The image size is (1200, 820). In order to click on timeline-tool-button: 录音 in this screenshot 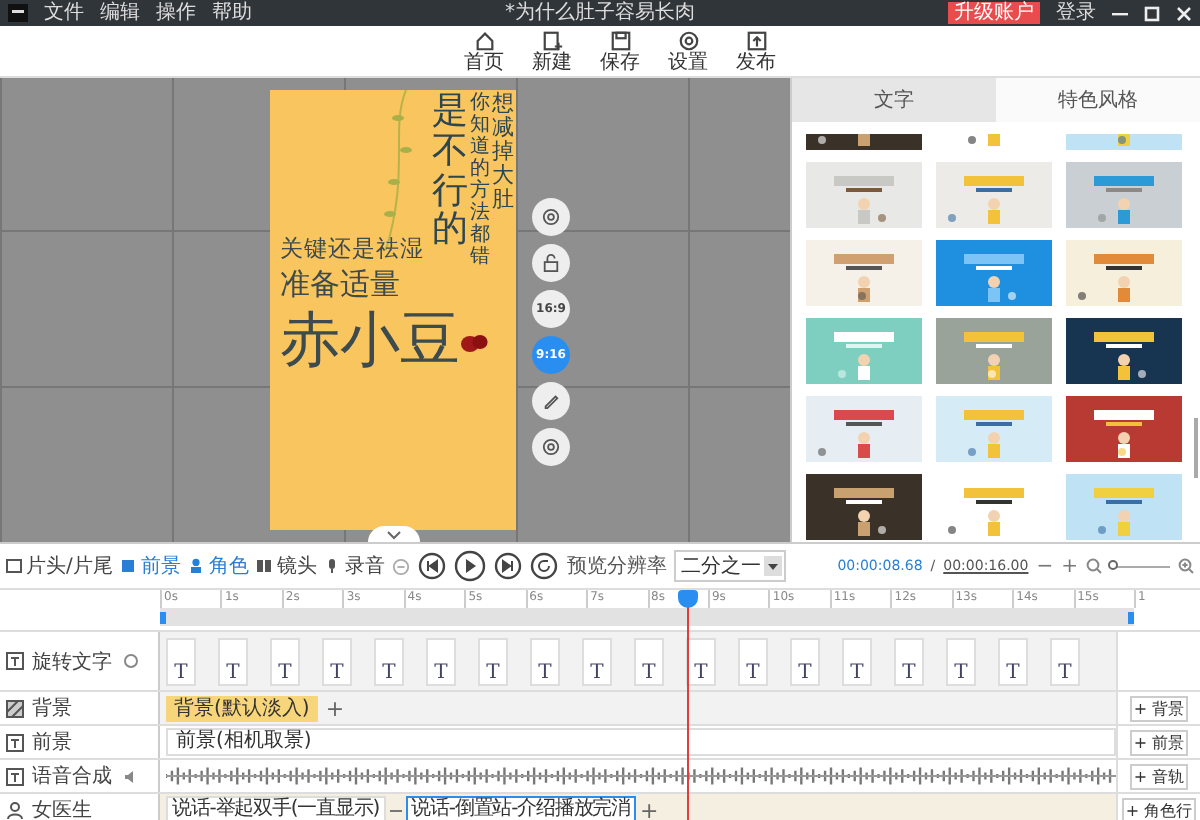, I will do `click(354, 566)`.